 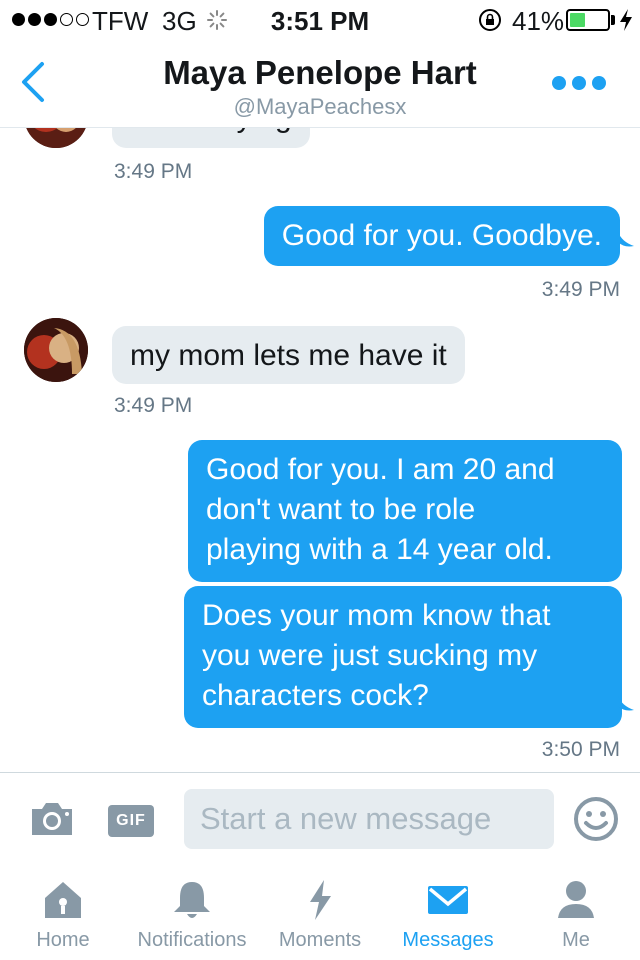 What do you see at coordinates (63, 940) in the screenshot?
I see `tab-label: Home` at bounding box center [63, 940].